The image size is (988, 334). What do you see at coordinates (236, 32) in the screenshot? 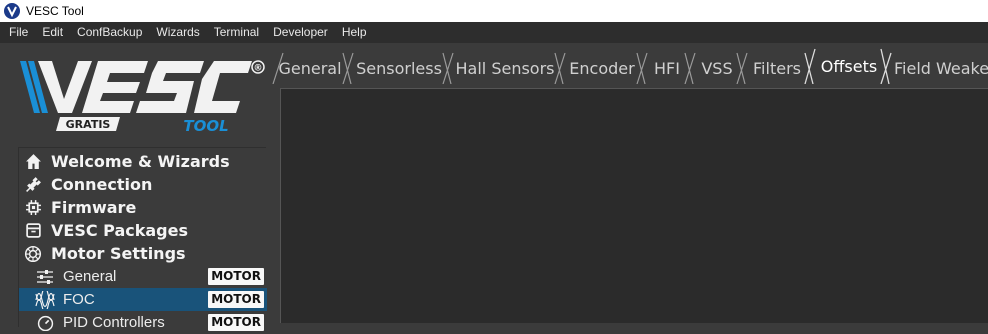
I see `menu-terminal: Terminal` at bounding box center [236, 32].